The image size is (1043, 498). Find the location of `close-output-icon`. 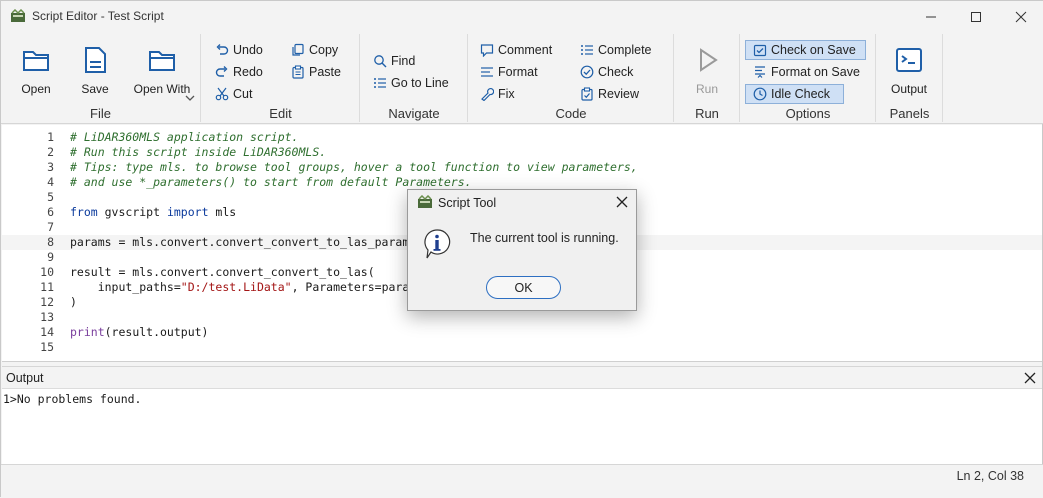

close-output-icon is located at coordinates (1030, 378).